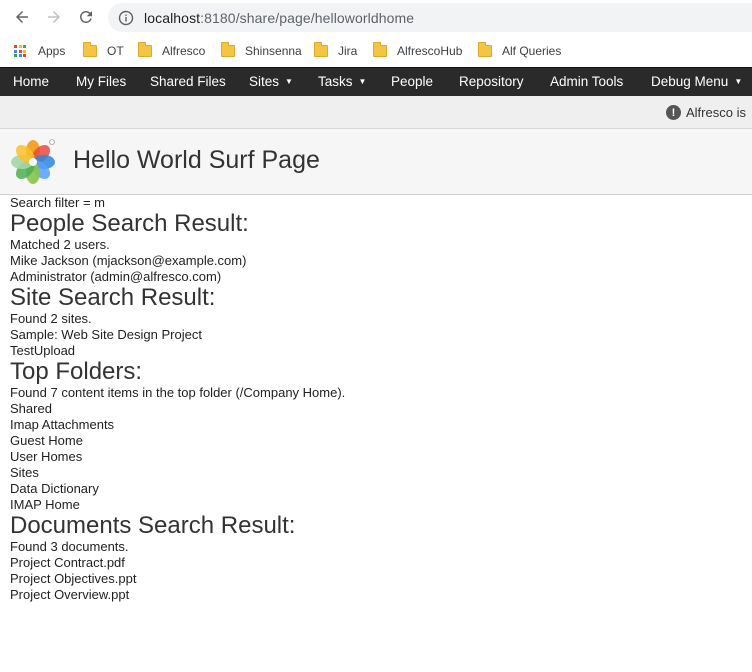 The width and height of the screenshot is (752, 672). What do you see at coordinates (51, 318) in the screenshot?
I see `sites-summary: Found 2 sites.` at bounding box center [51, 318].